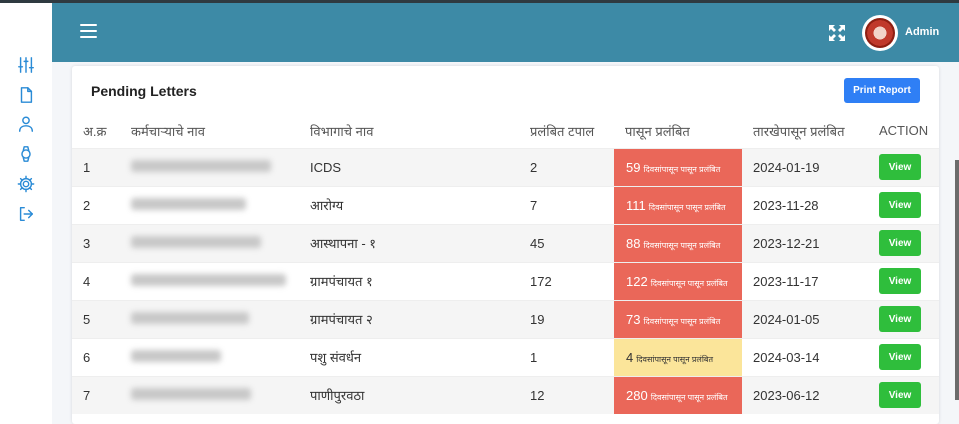  Describe the element at coordinates (342, 131) in the screenshot. I see `column-header: विभागाचे नाव` at that location.